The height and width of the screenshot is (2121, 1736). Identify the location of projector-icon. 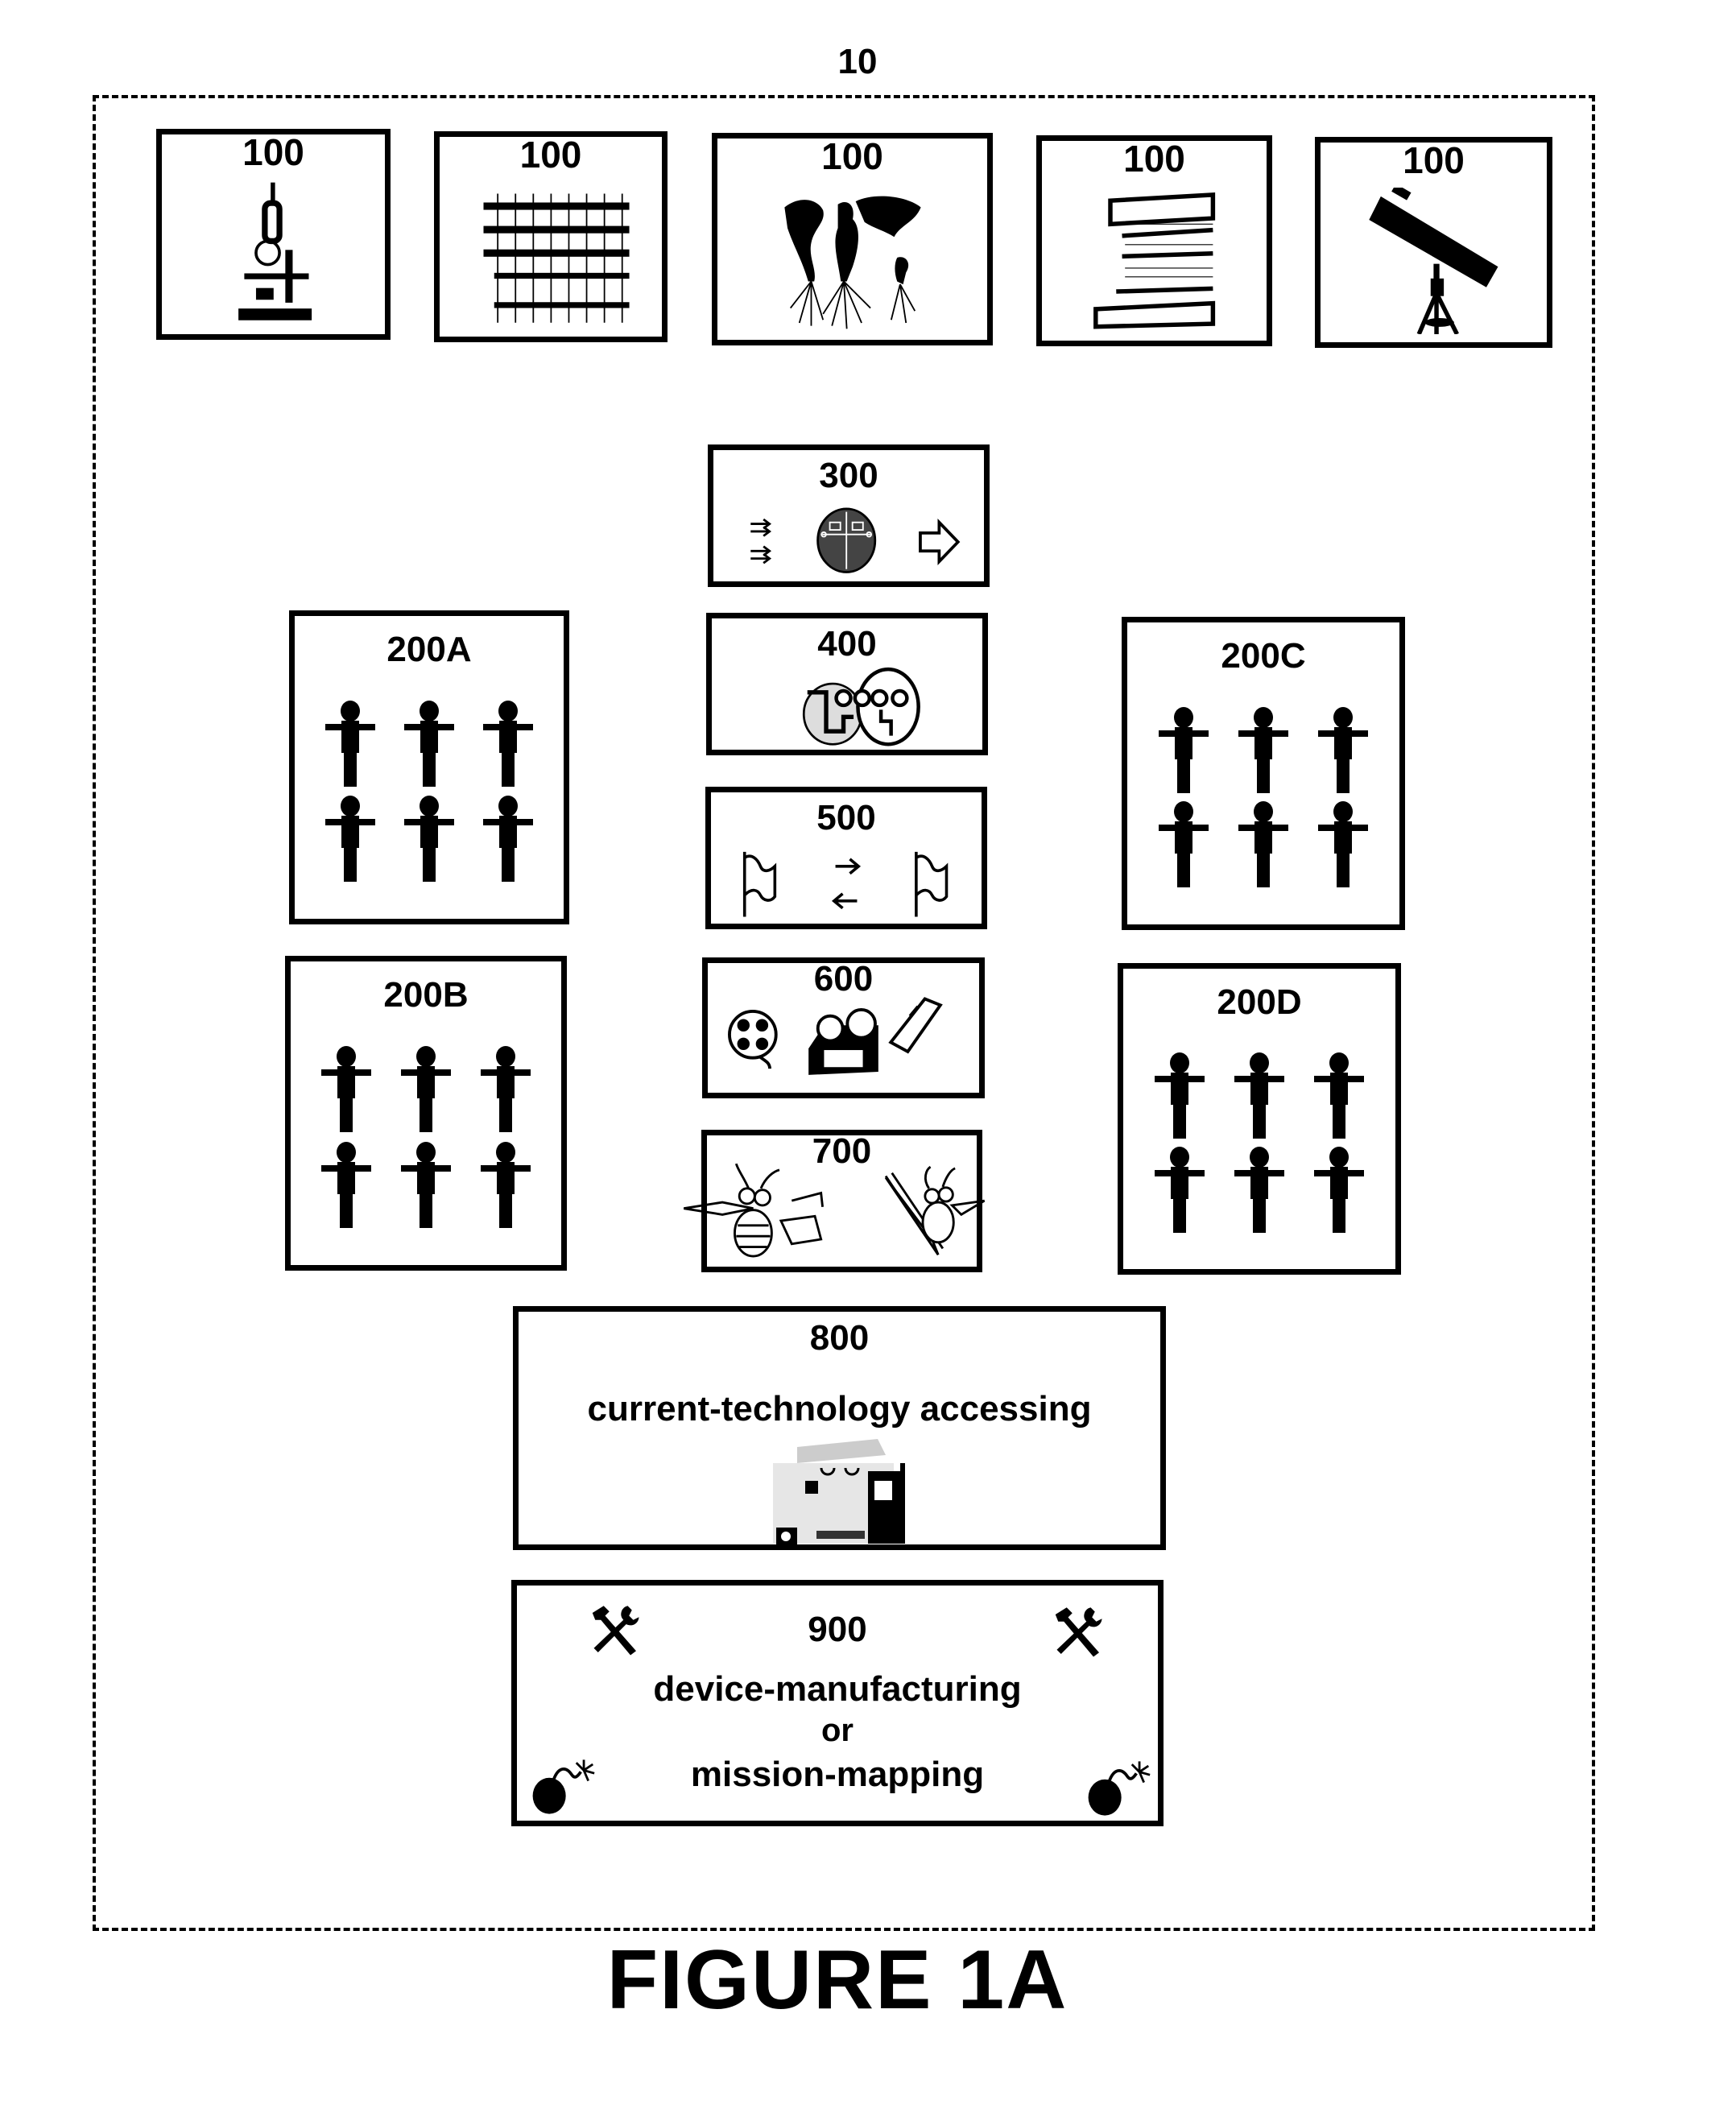
(843, 1042).